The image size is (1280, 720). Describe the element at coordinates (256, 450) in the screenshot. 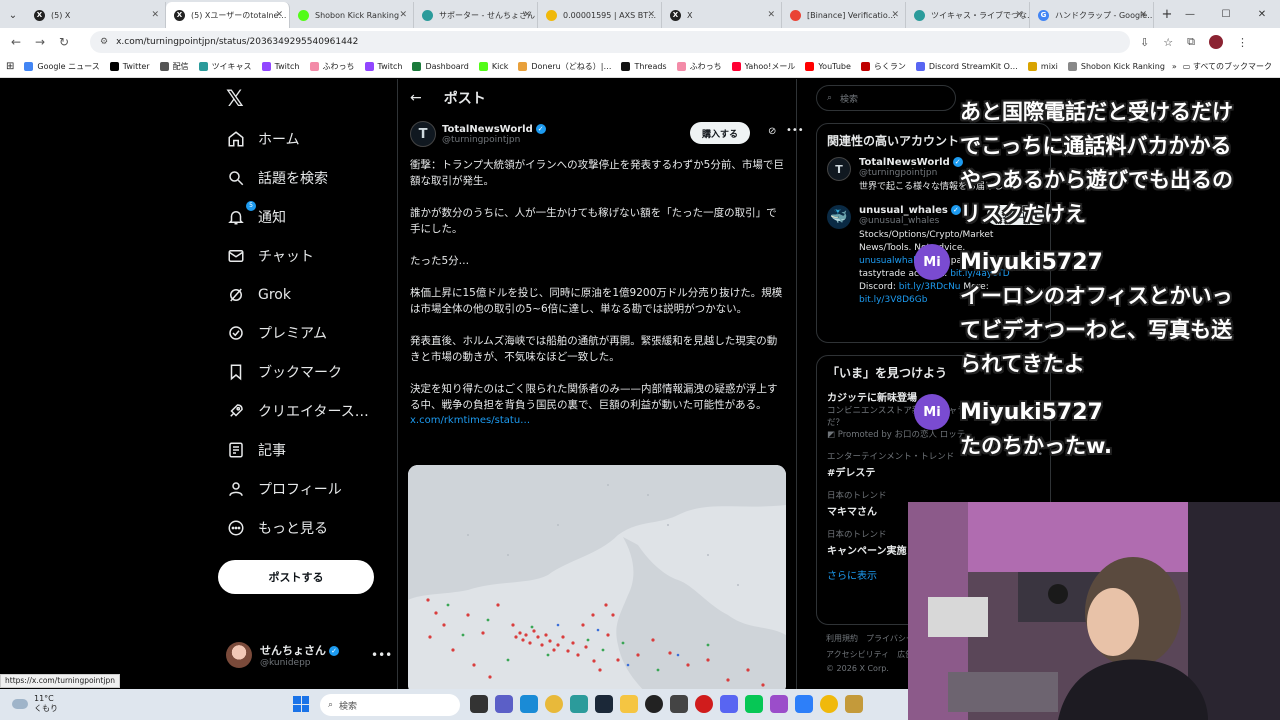

I see `nav-item-articles: 記事` at that location.